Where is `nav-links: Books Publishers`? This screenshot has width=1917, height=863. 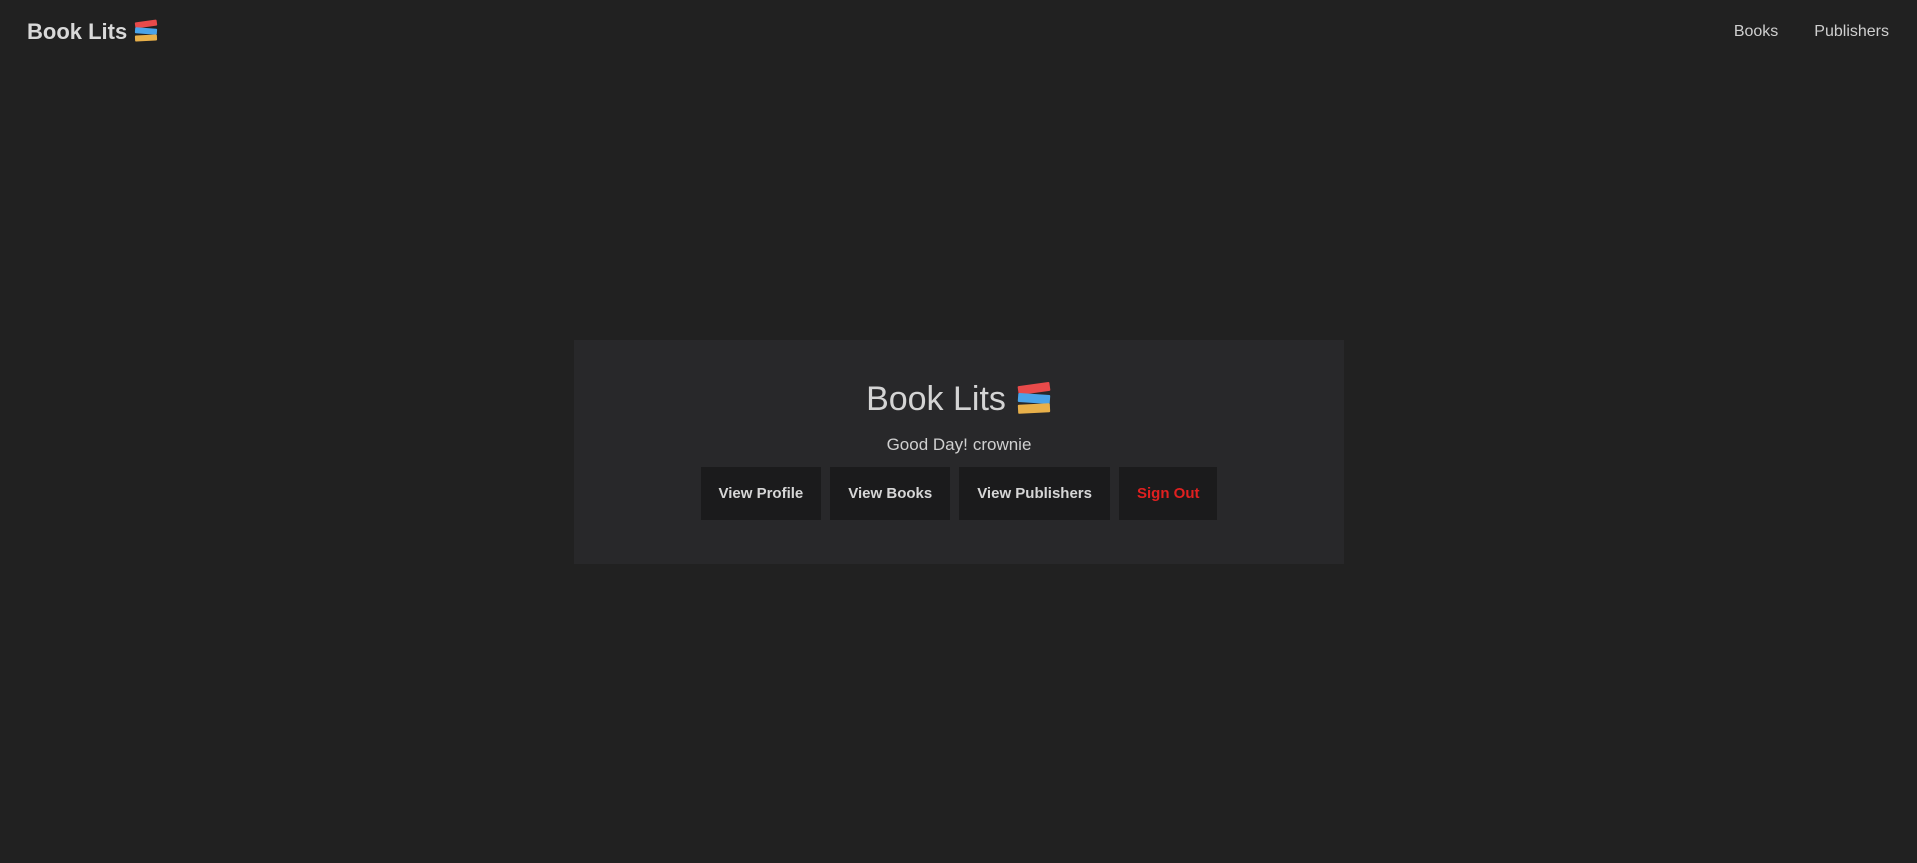 nav-links: Books Publishers is located at coordinates (1811, 32).